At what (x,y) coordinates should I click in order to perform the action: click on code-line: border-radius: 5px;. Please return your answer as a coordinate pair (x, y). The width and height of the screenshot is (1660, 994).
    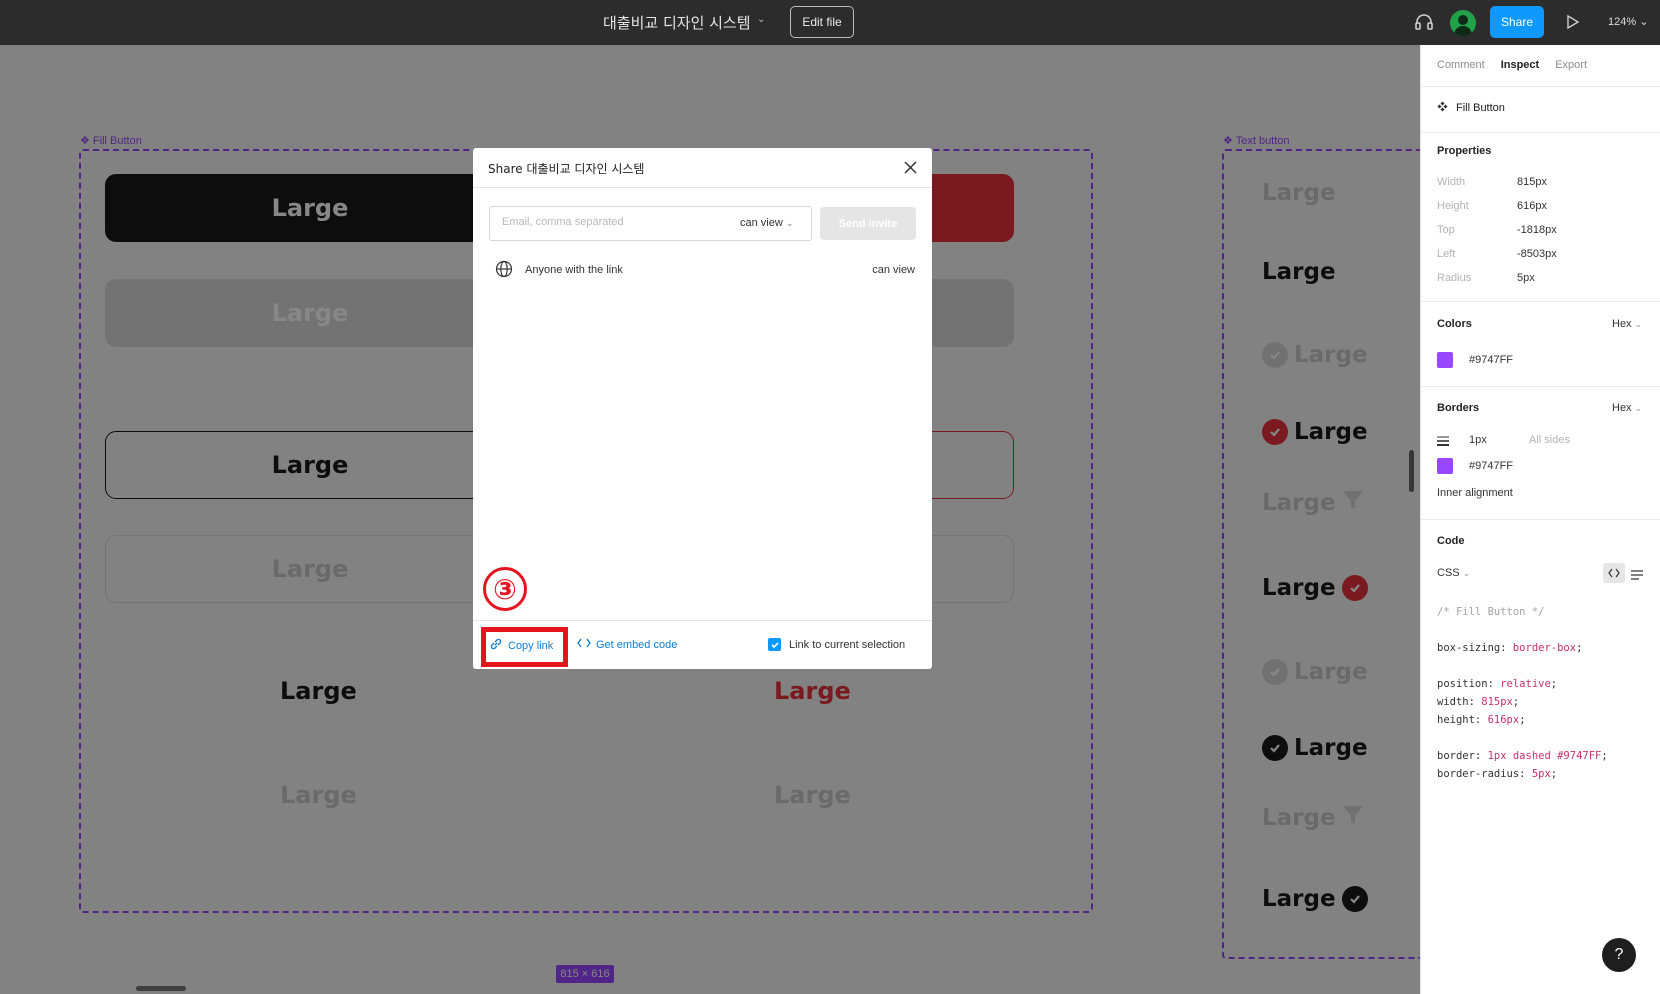
    Looking at the image, I should click on (1497, 774).